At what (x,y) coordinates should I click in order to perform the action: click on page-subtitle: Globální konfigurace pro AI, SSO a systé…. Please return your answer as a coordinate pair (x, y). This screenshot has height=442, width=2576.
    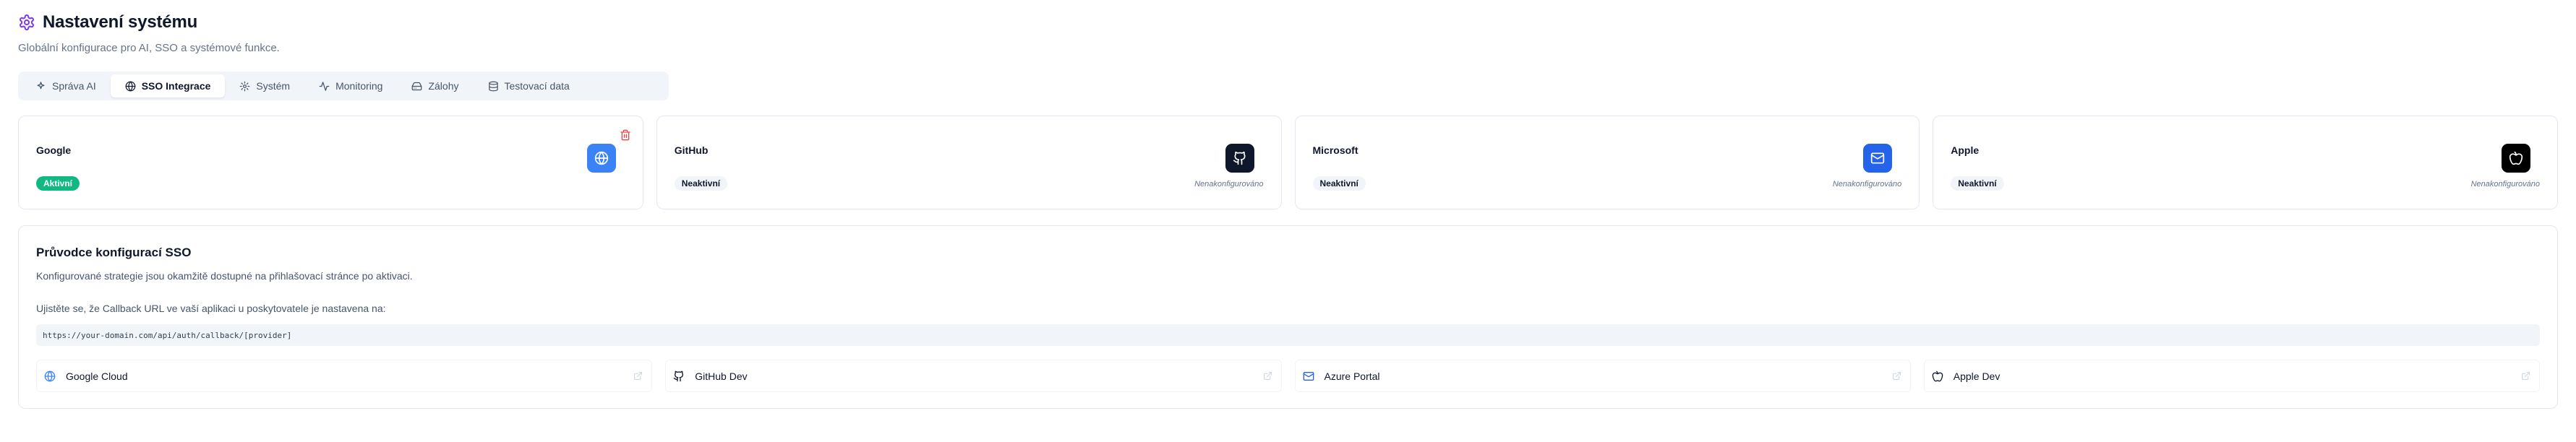
    Looking at the image, I should click on (149, 48).